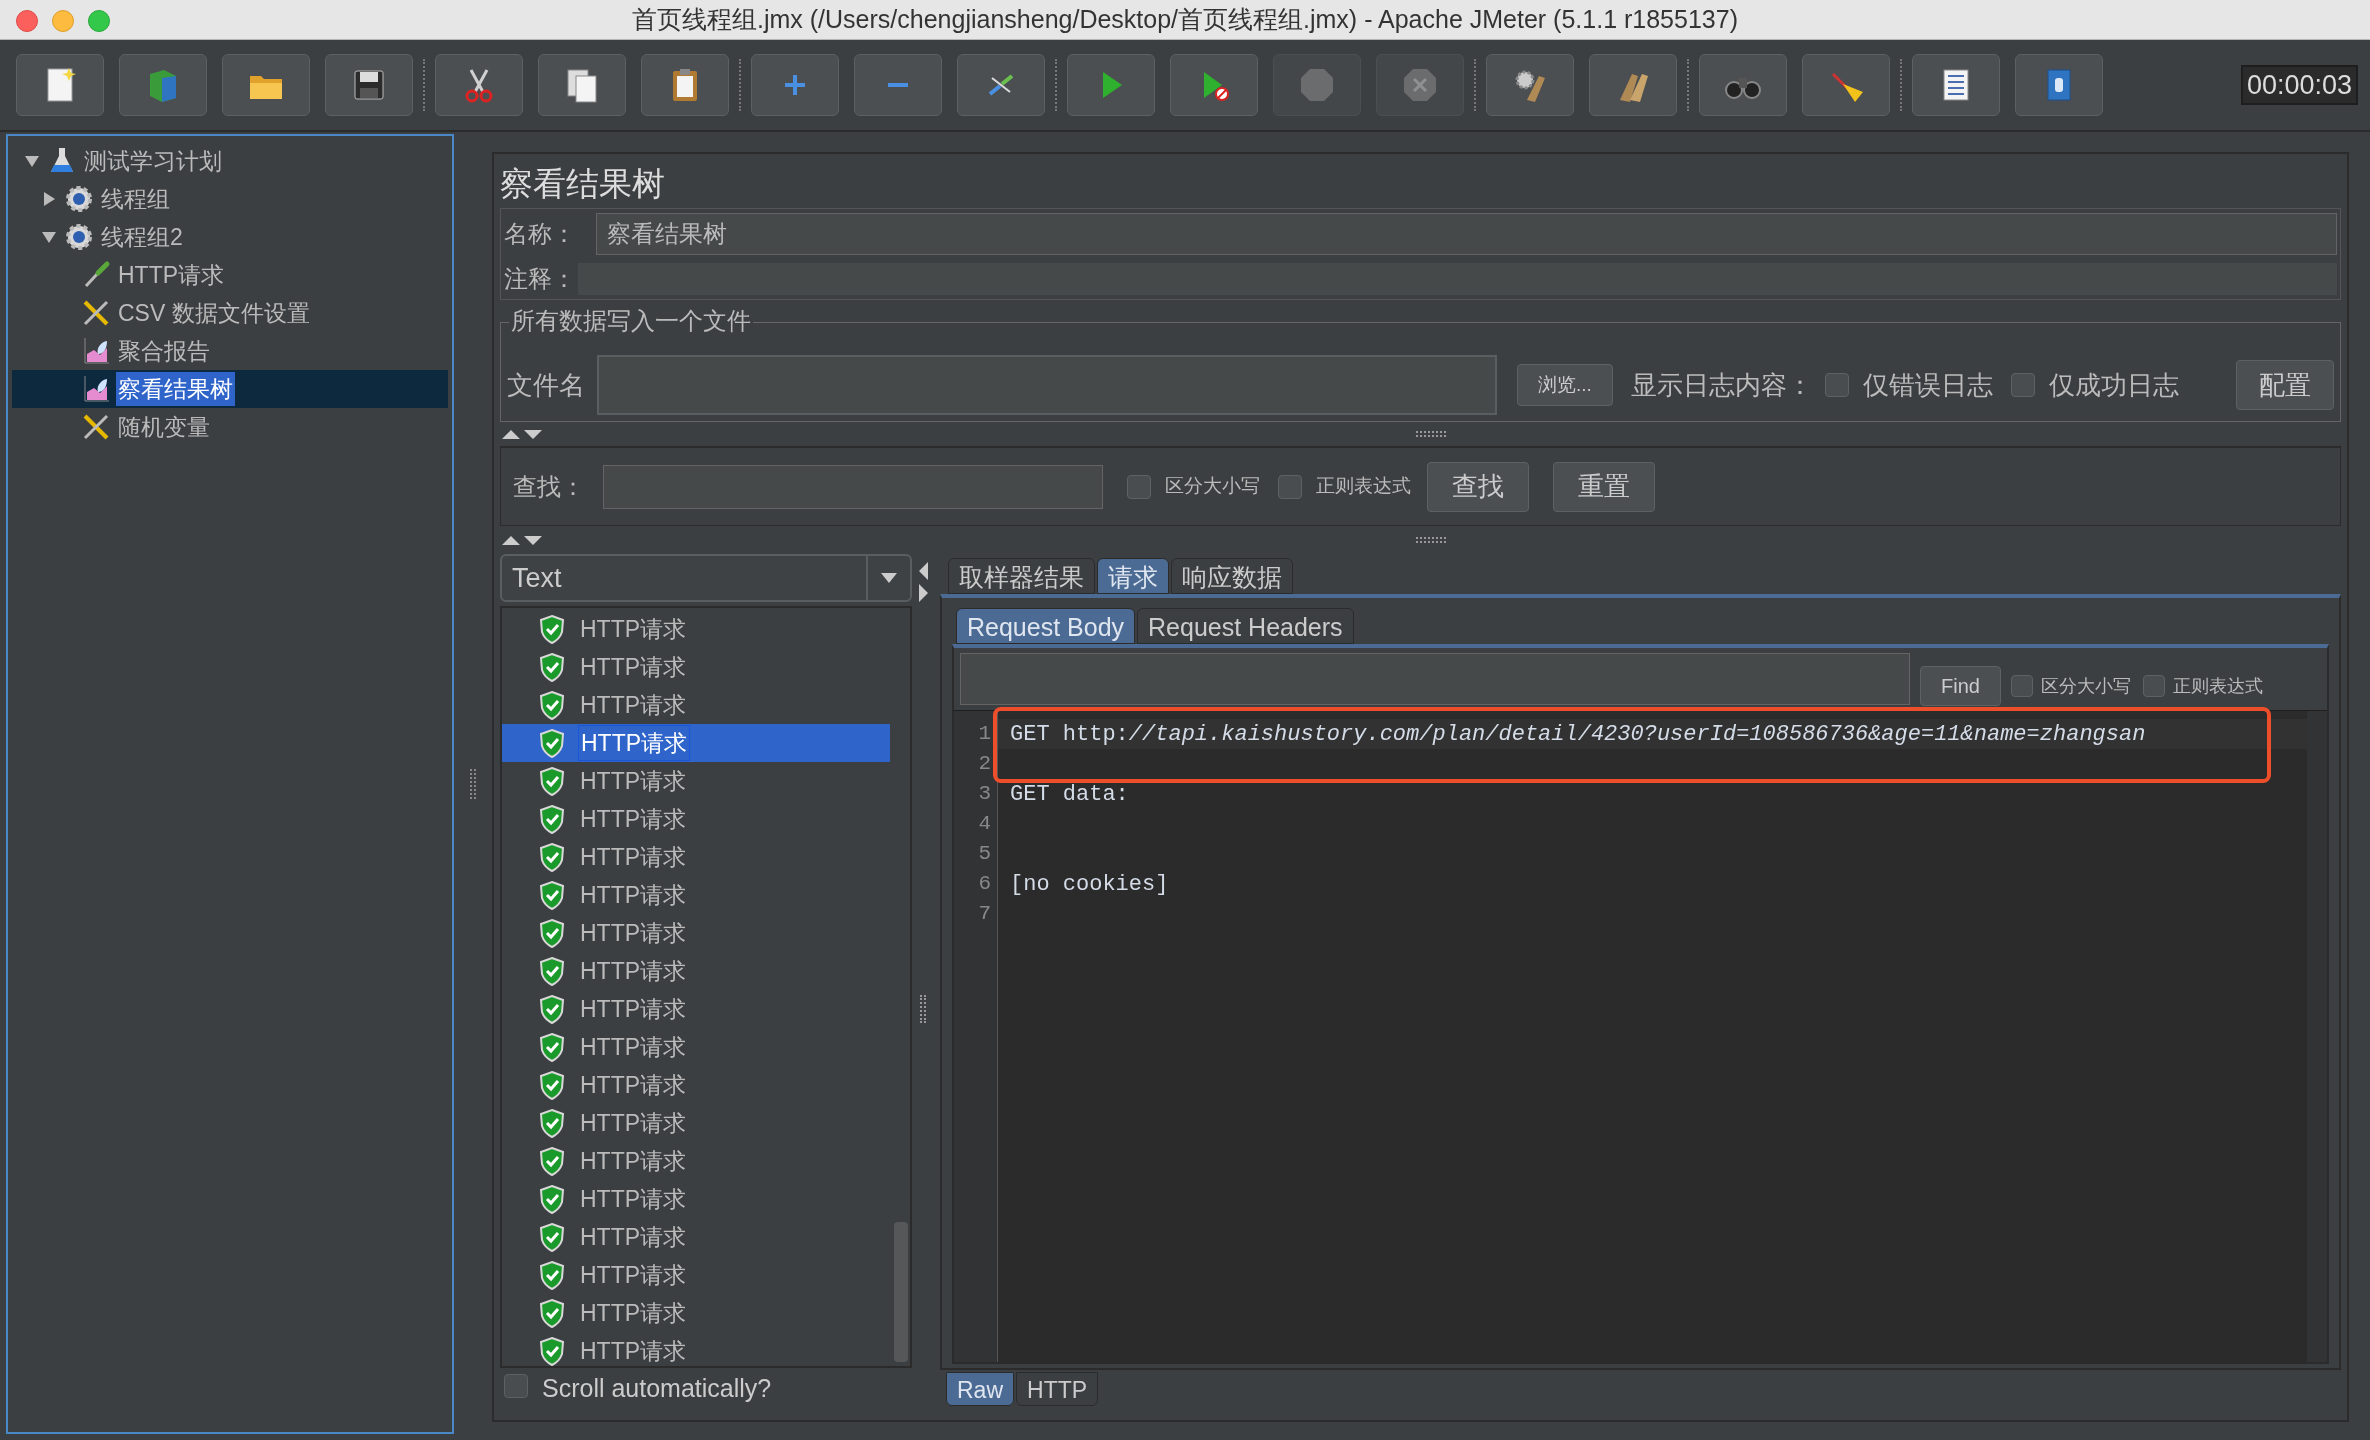 The image size is (2370, 1440). Describe the element at coordinates (1185, 19) in the screenshot. I see `window-title: 首页线程组.jmx (/Users/chengjiansheng/Desktop/首页线程组.jmx) - Apache JMeter (5.1.1 r1855137)` at that location.